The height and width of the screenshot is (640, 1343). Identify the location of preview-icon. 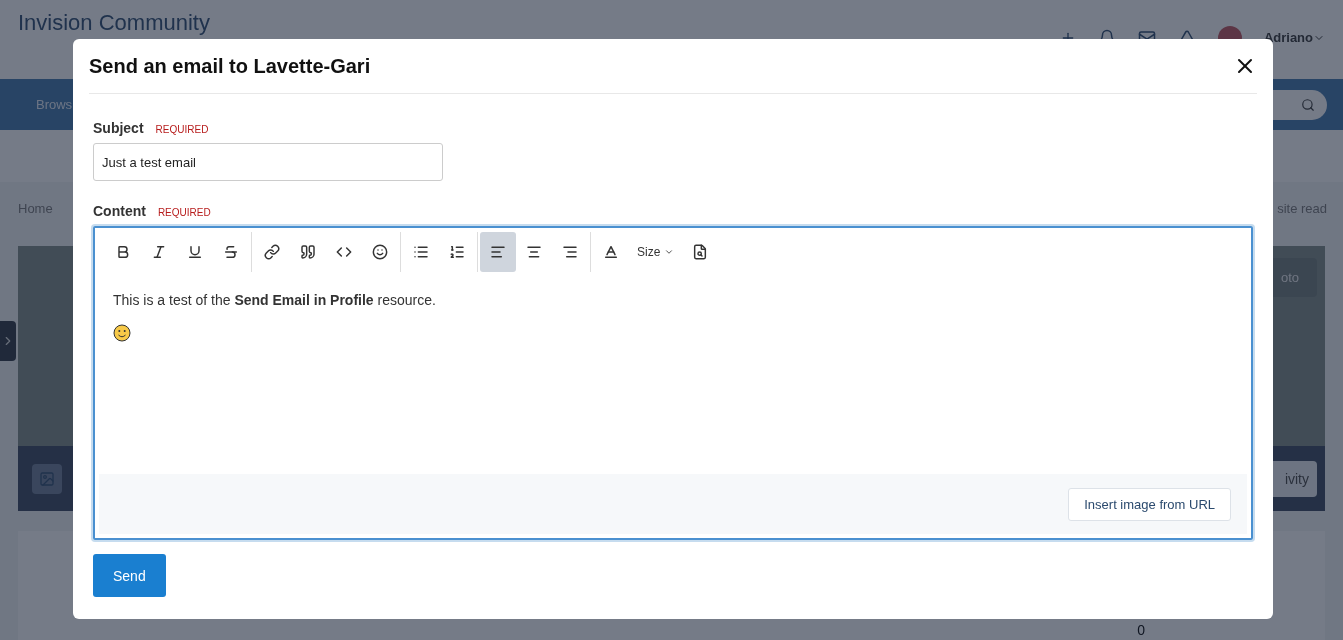
(700, 252).